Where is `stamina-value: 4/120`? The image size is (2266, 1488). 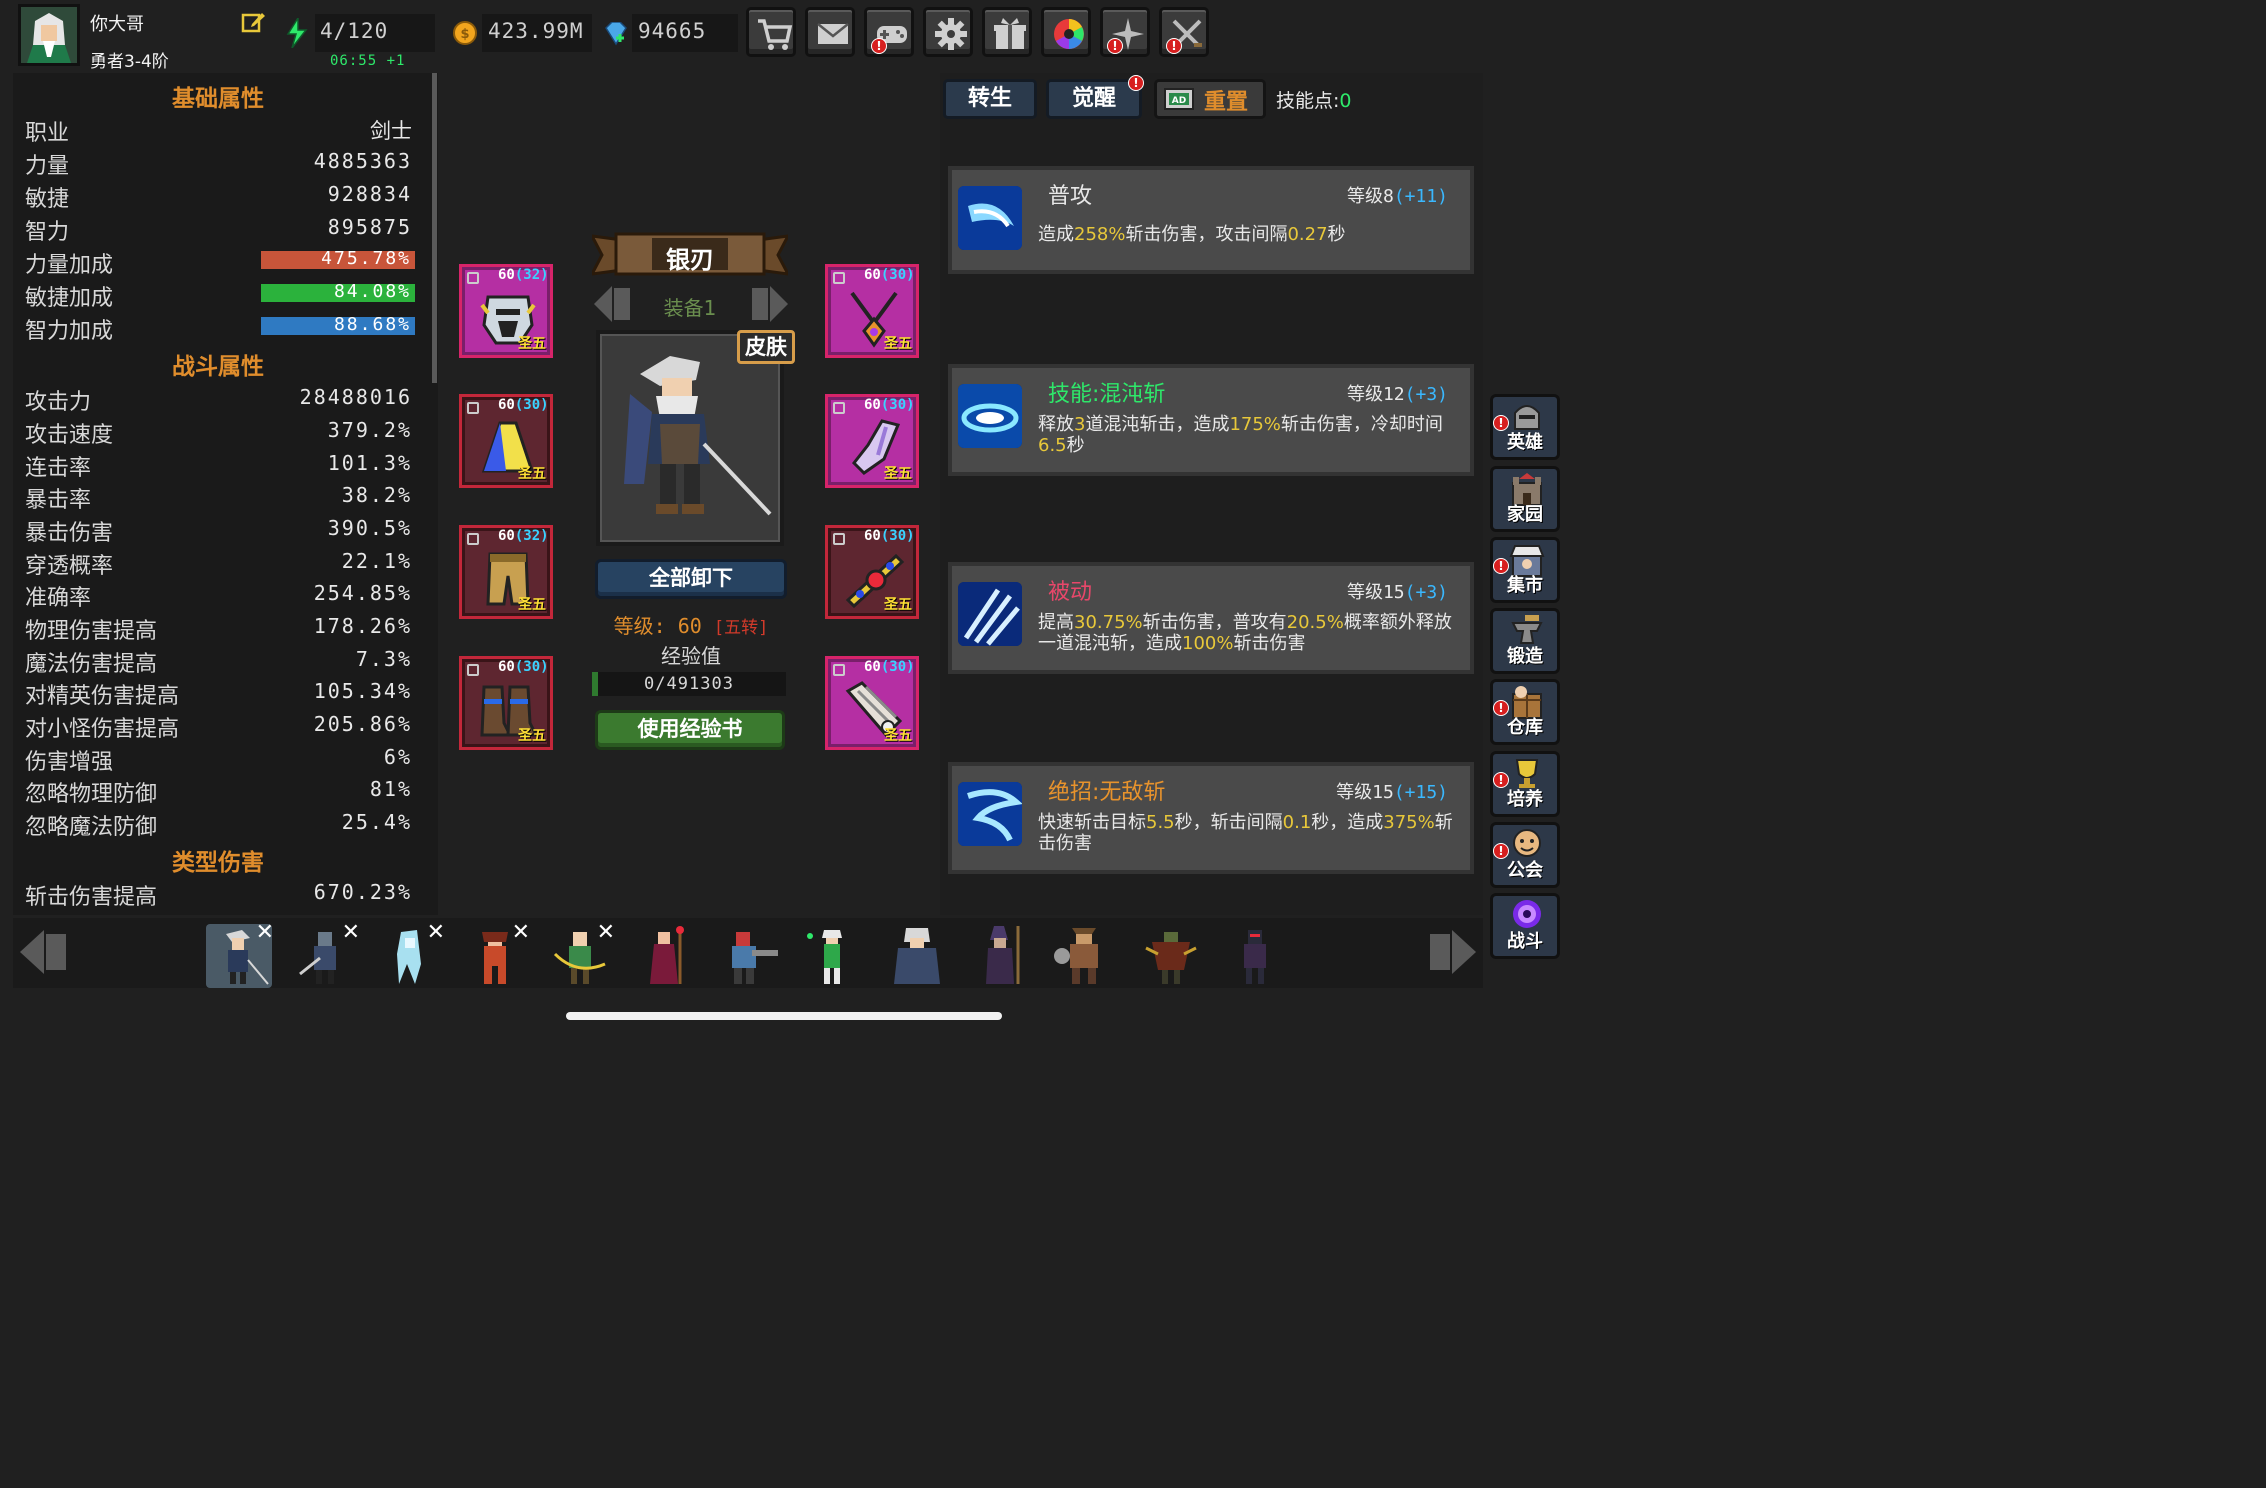 stamina-value: 4/120 is located at coordinates (354, 31).